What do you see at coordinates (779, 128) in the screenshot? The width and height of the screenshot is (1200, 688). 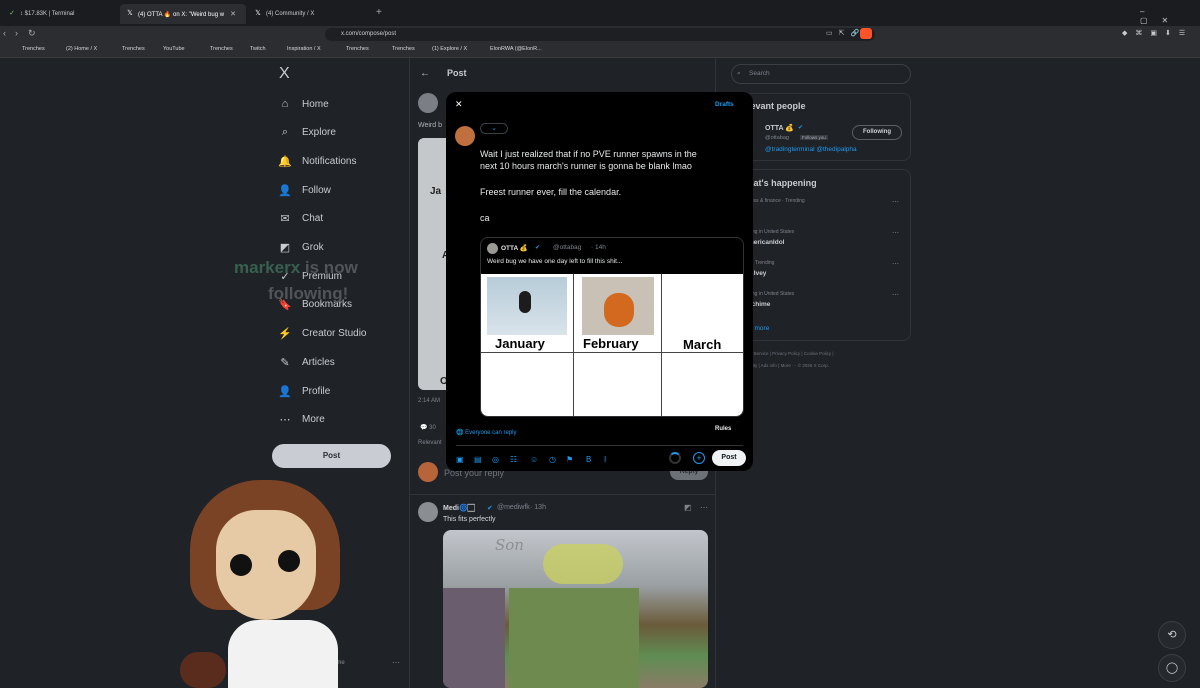 I see `person-name: OTTA 💰` at bounding box center [779, 128].